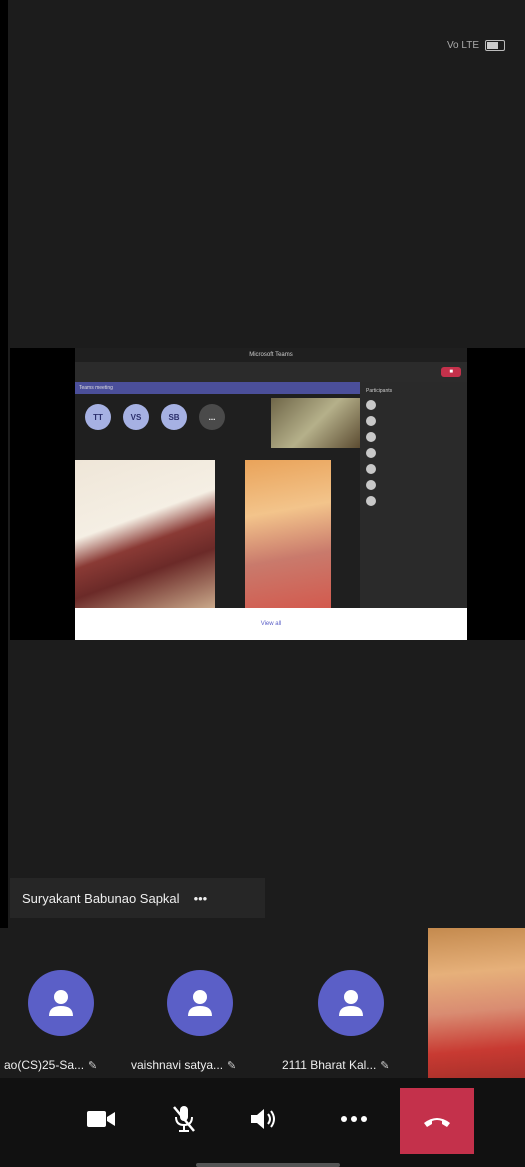  Describe the element at coordinates (462, 45) in the screenshot. I see `network-label: Vo LTE` at that location.